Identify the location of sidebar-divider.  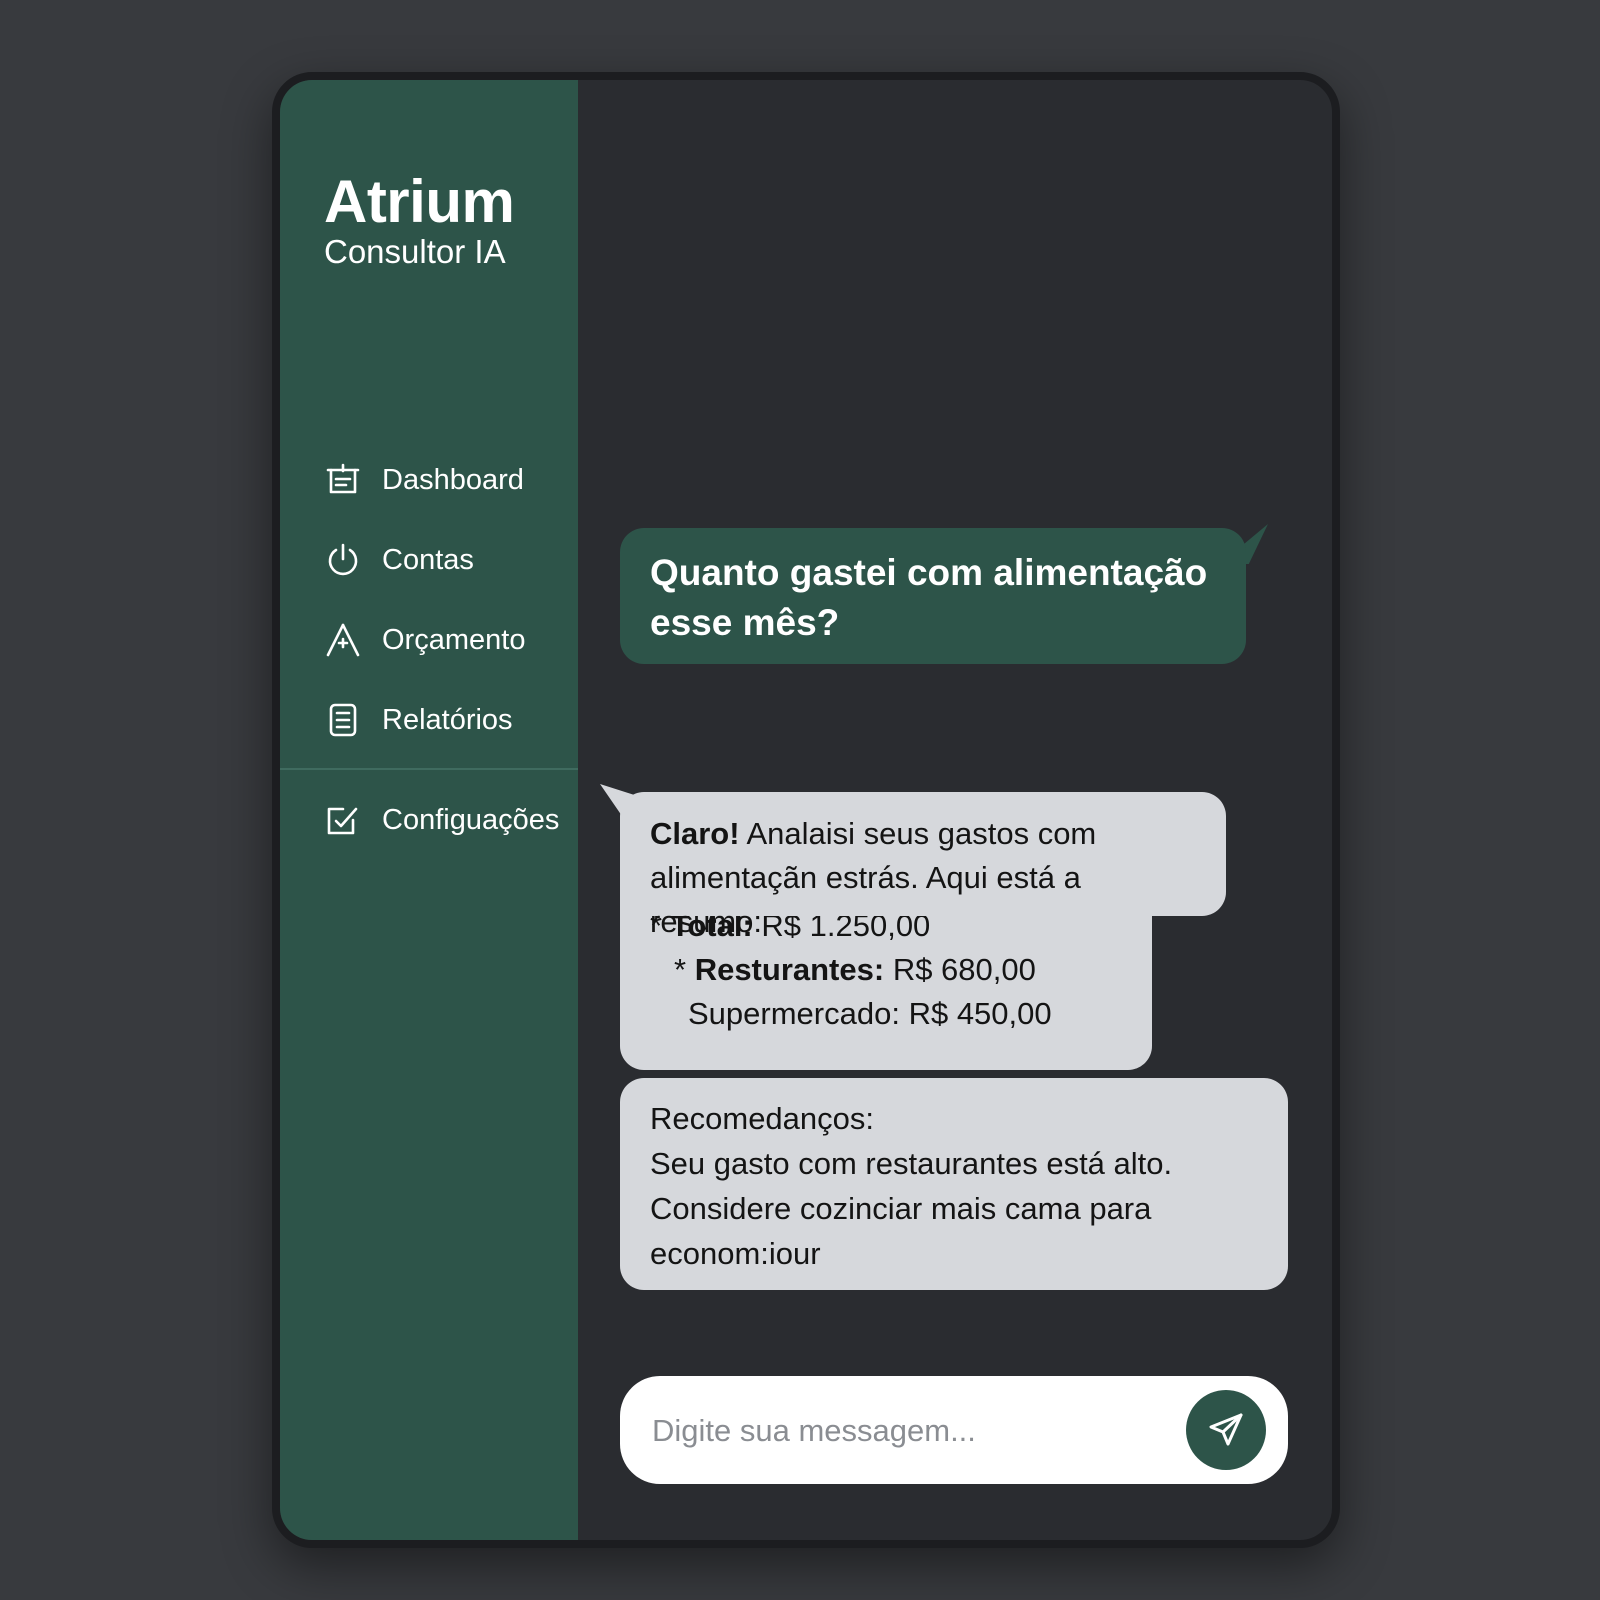
(429, 769).